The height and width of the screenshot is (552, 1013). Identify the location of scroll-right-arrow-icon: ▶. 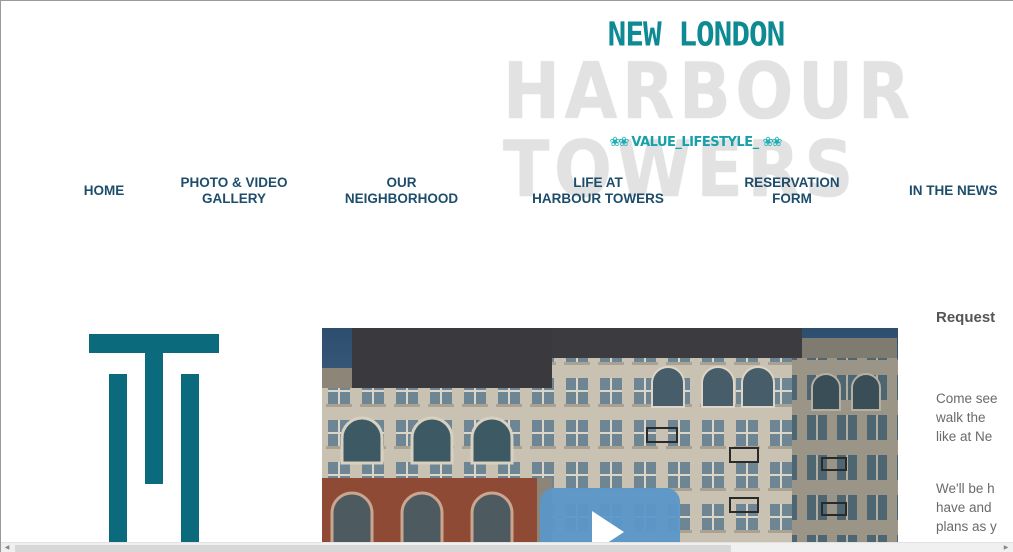
(1006, 548).